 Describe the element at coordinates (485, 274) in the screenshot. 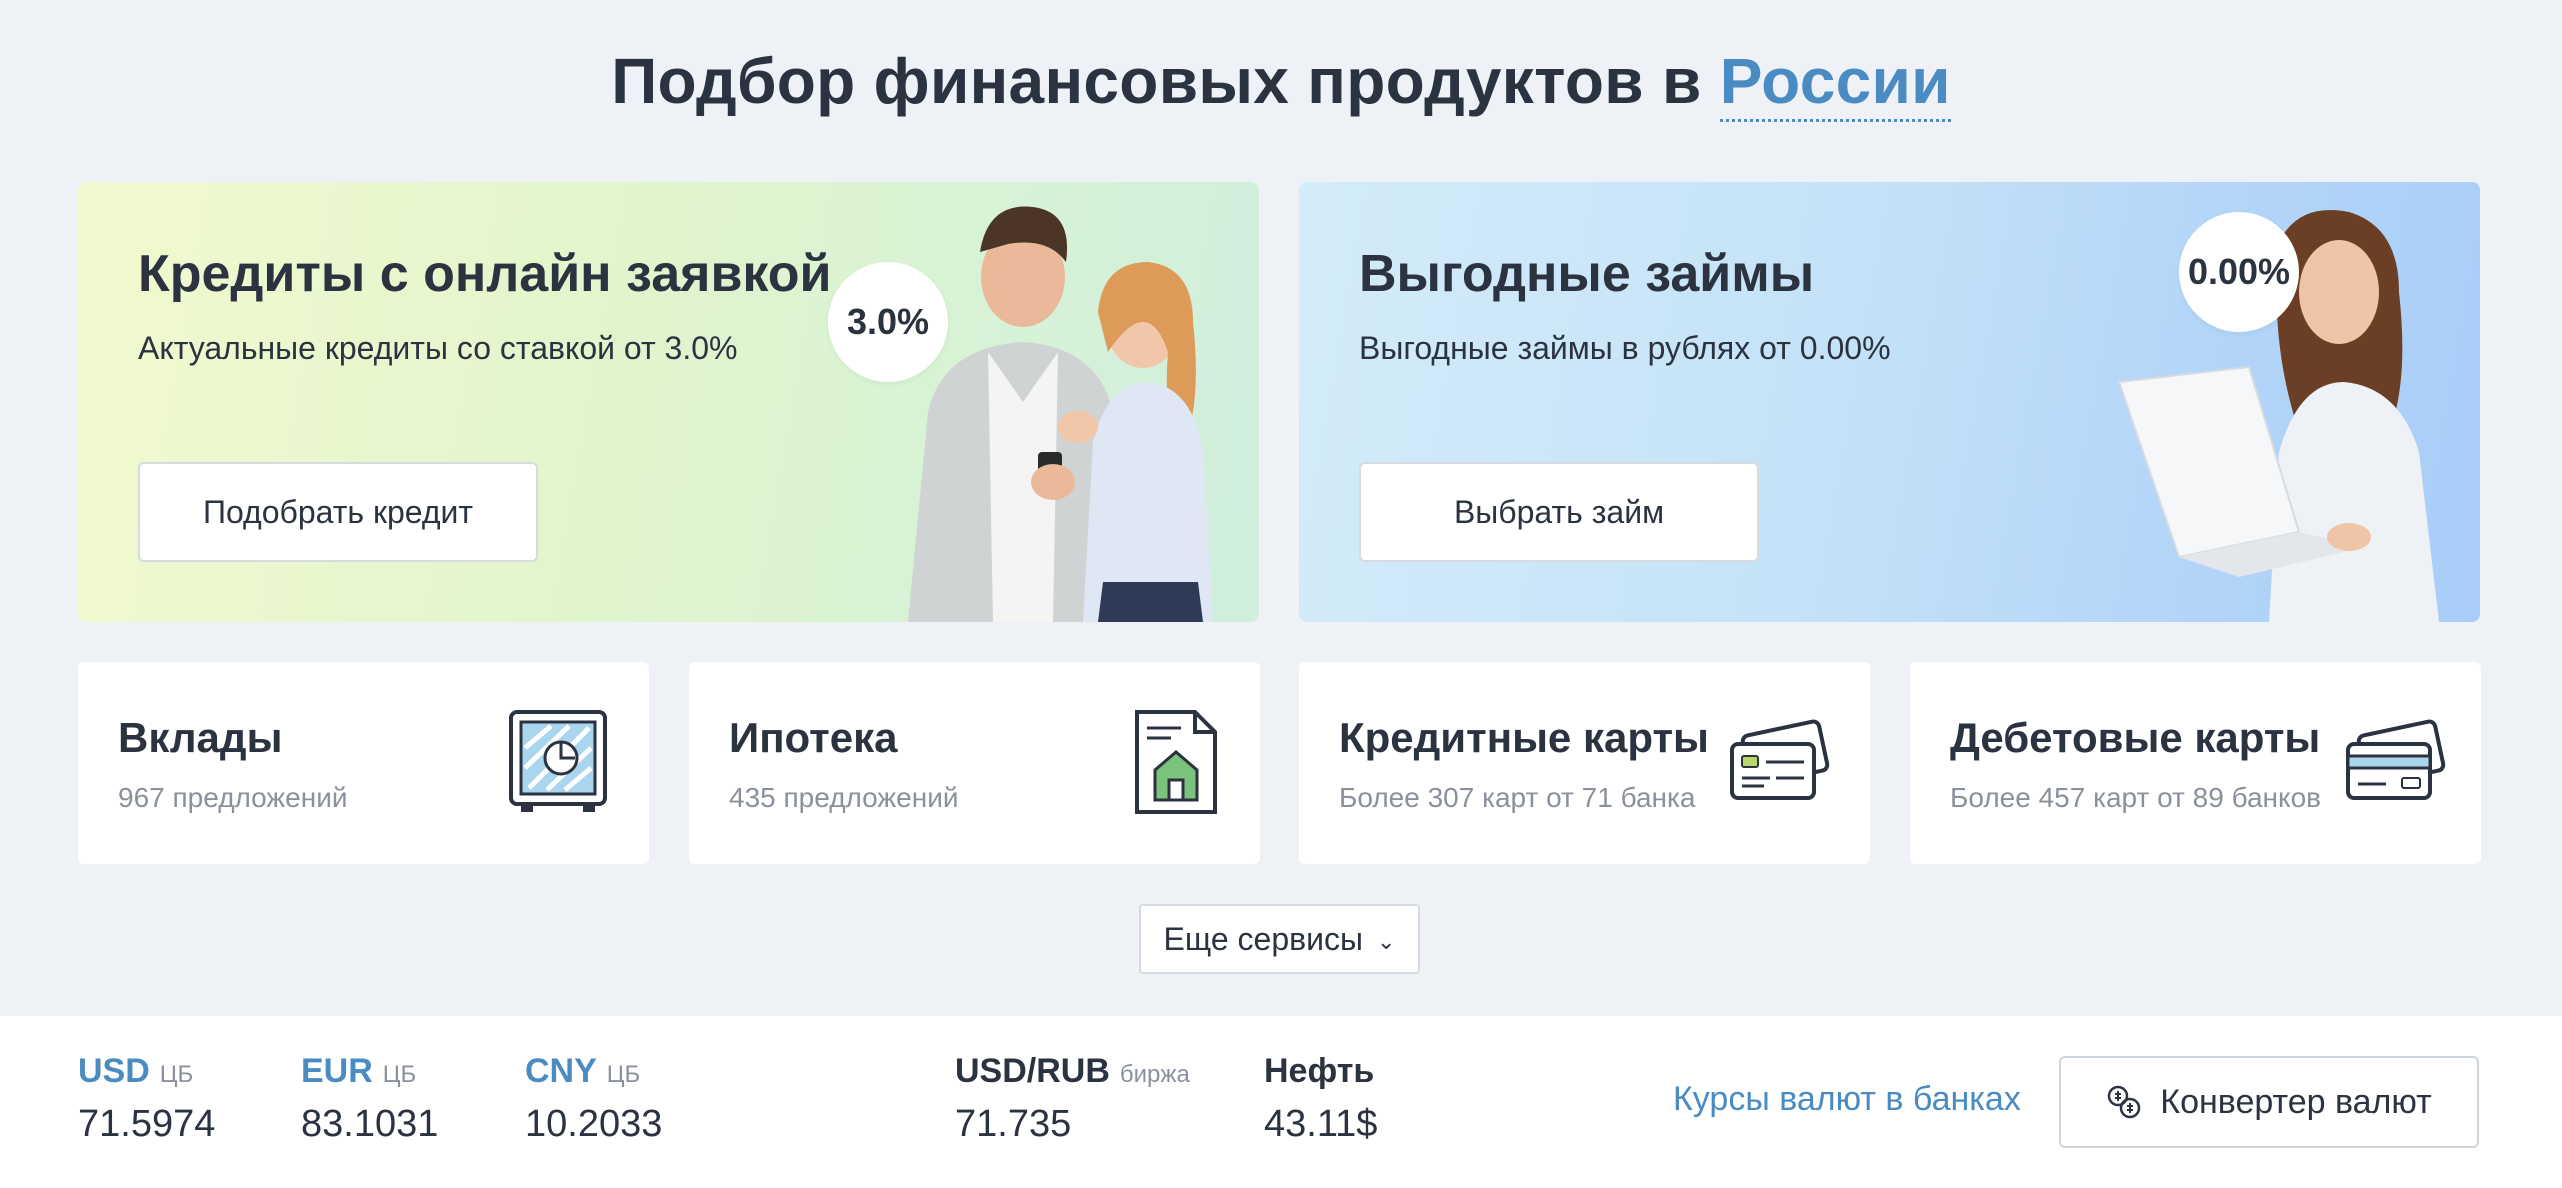

I see `credit-banner-title: Кредиты с онлайн заявкой` at that location.